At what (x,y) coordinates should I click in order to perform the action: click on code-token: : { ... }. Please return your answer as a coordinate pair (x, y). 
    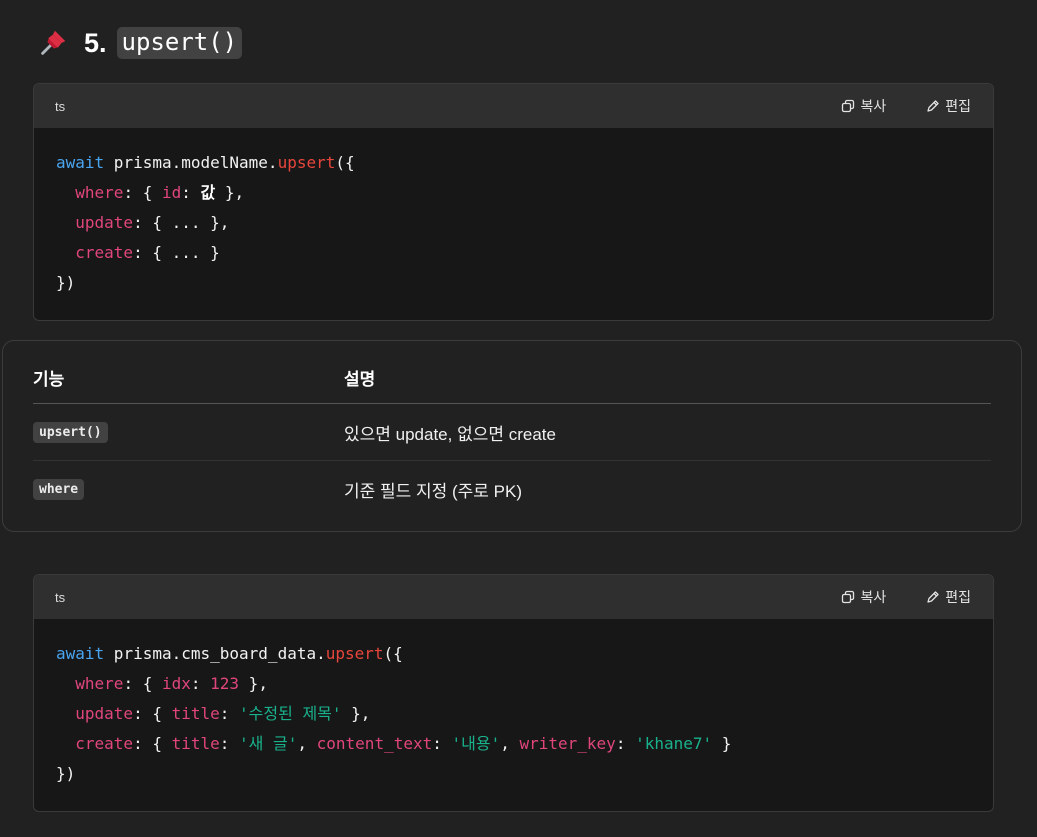
    Looking at the image, I should click on (176, 252).